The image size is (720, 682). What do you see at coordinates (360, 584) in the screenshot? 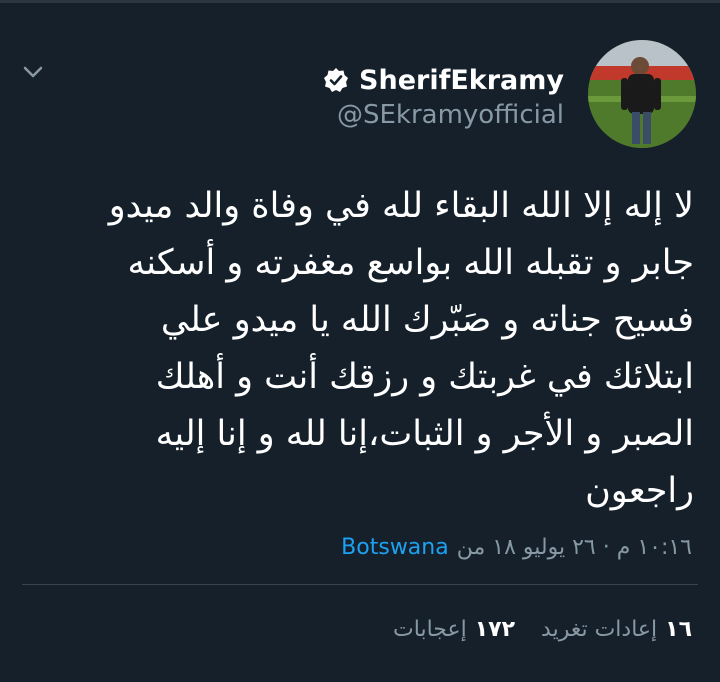
I see `divider` at bounding box center [360, 584].